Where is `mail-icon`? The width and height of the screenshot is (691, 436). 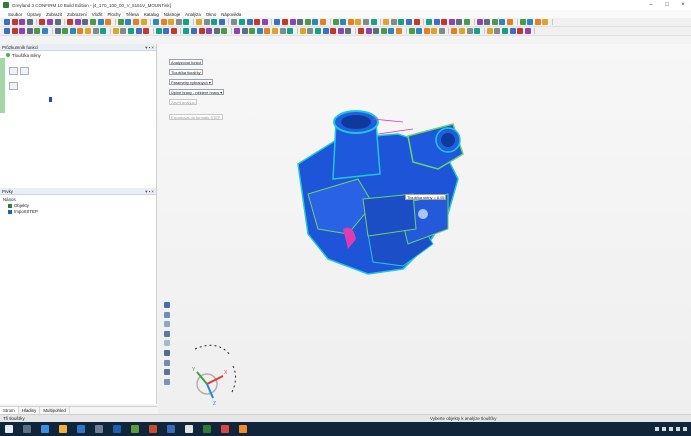
mail-icon is located at coordinates (81, 429).